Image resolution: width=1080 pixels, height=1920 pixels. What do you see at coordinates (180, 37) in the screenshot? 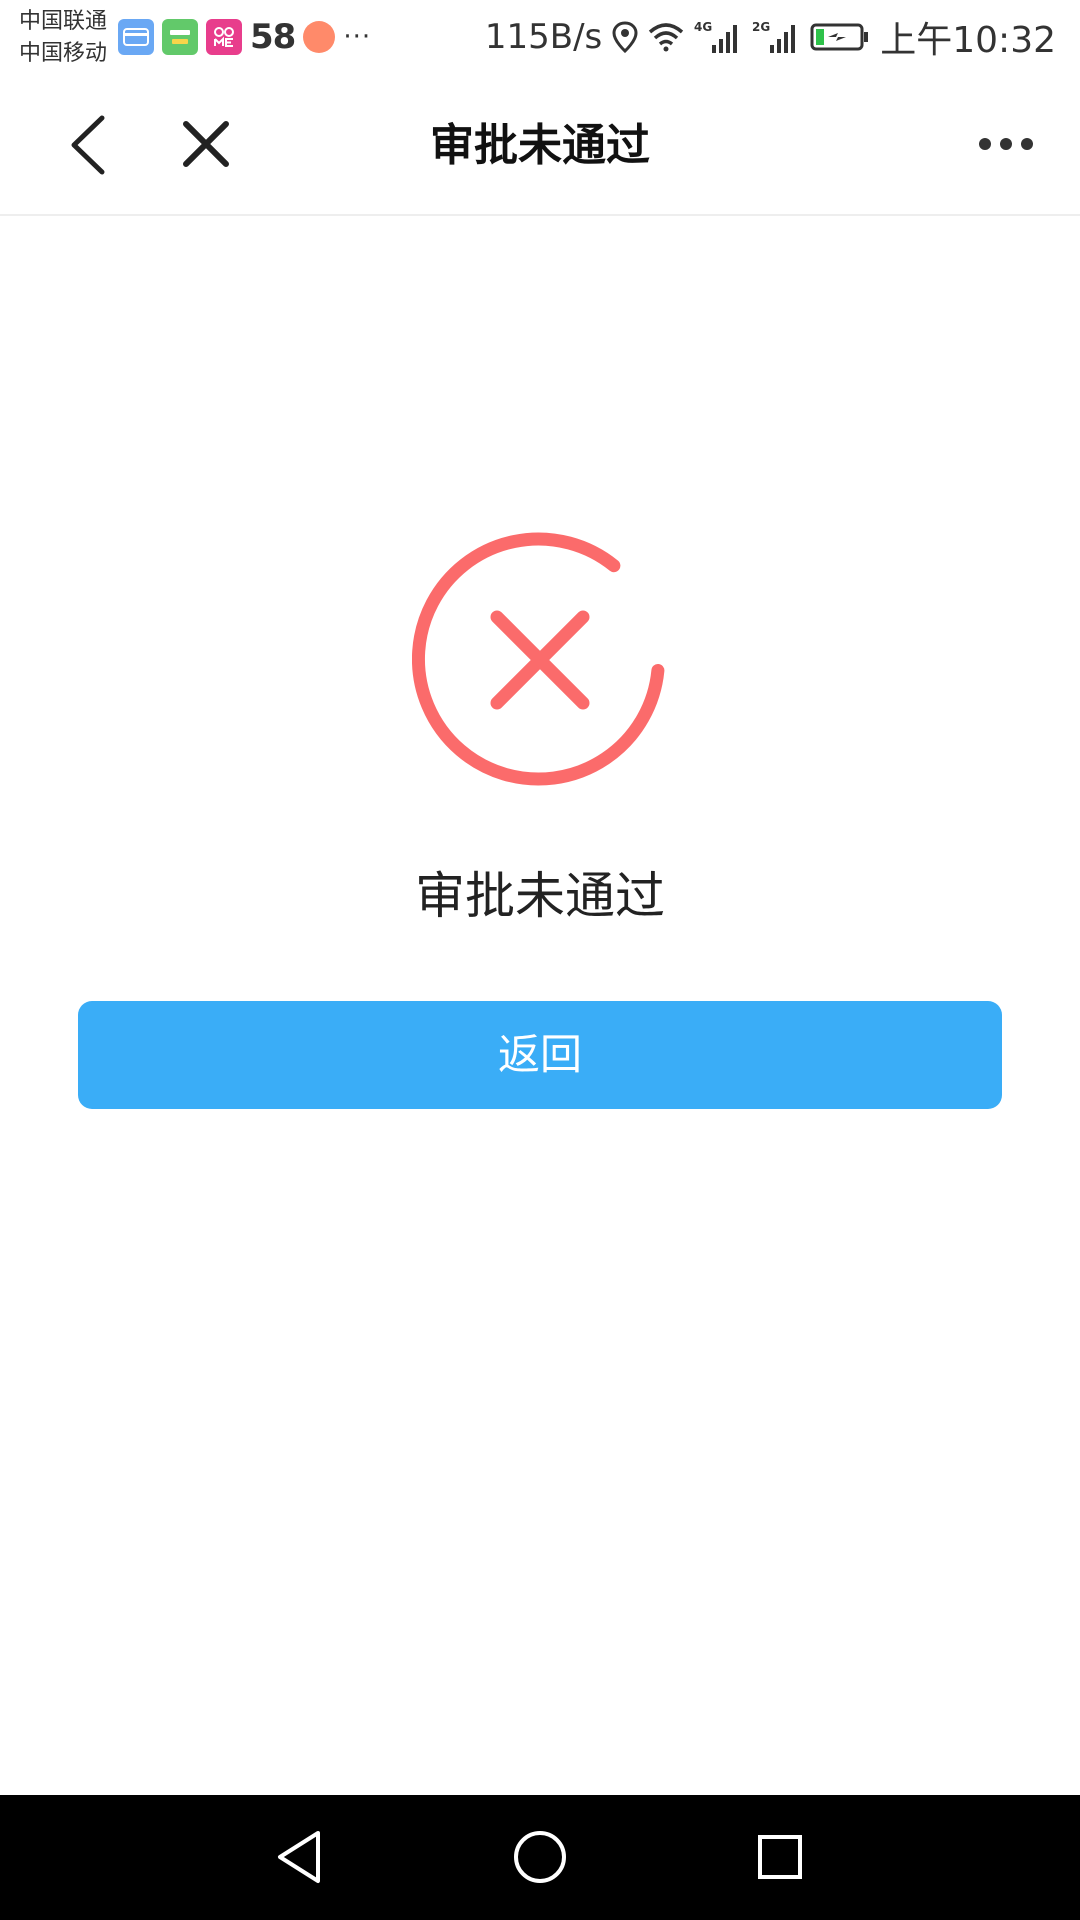
I see `green-app-icon` at bounding box center [180, 37].